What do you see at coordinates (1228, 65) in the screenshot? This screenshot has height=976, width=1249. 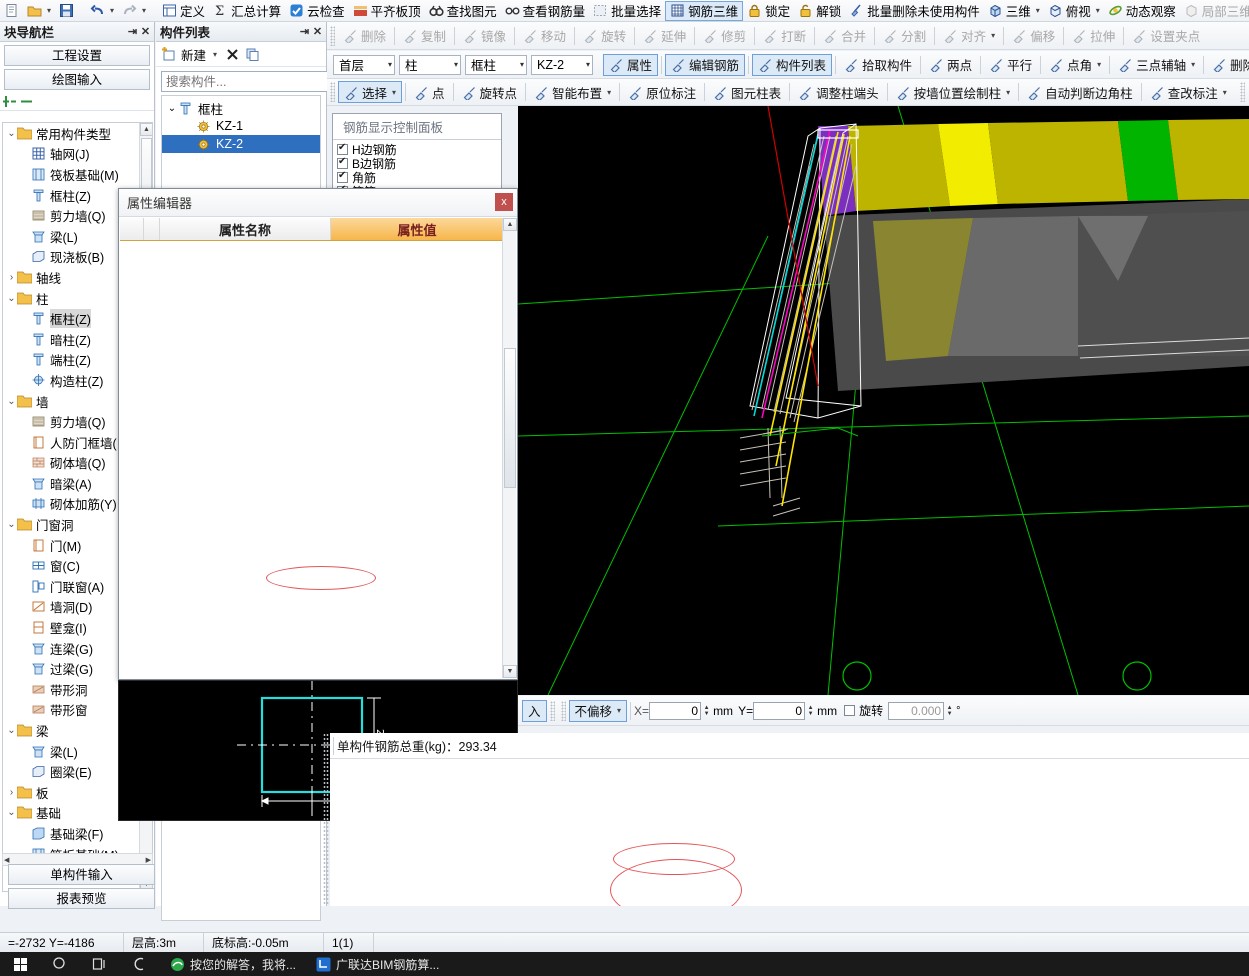 I see `delete-aux-axis-button: 删除辅轴` at bounding box center [1228, 65].